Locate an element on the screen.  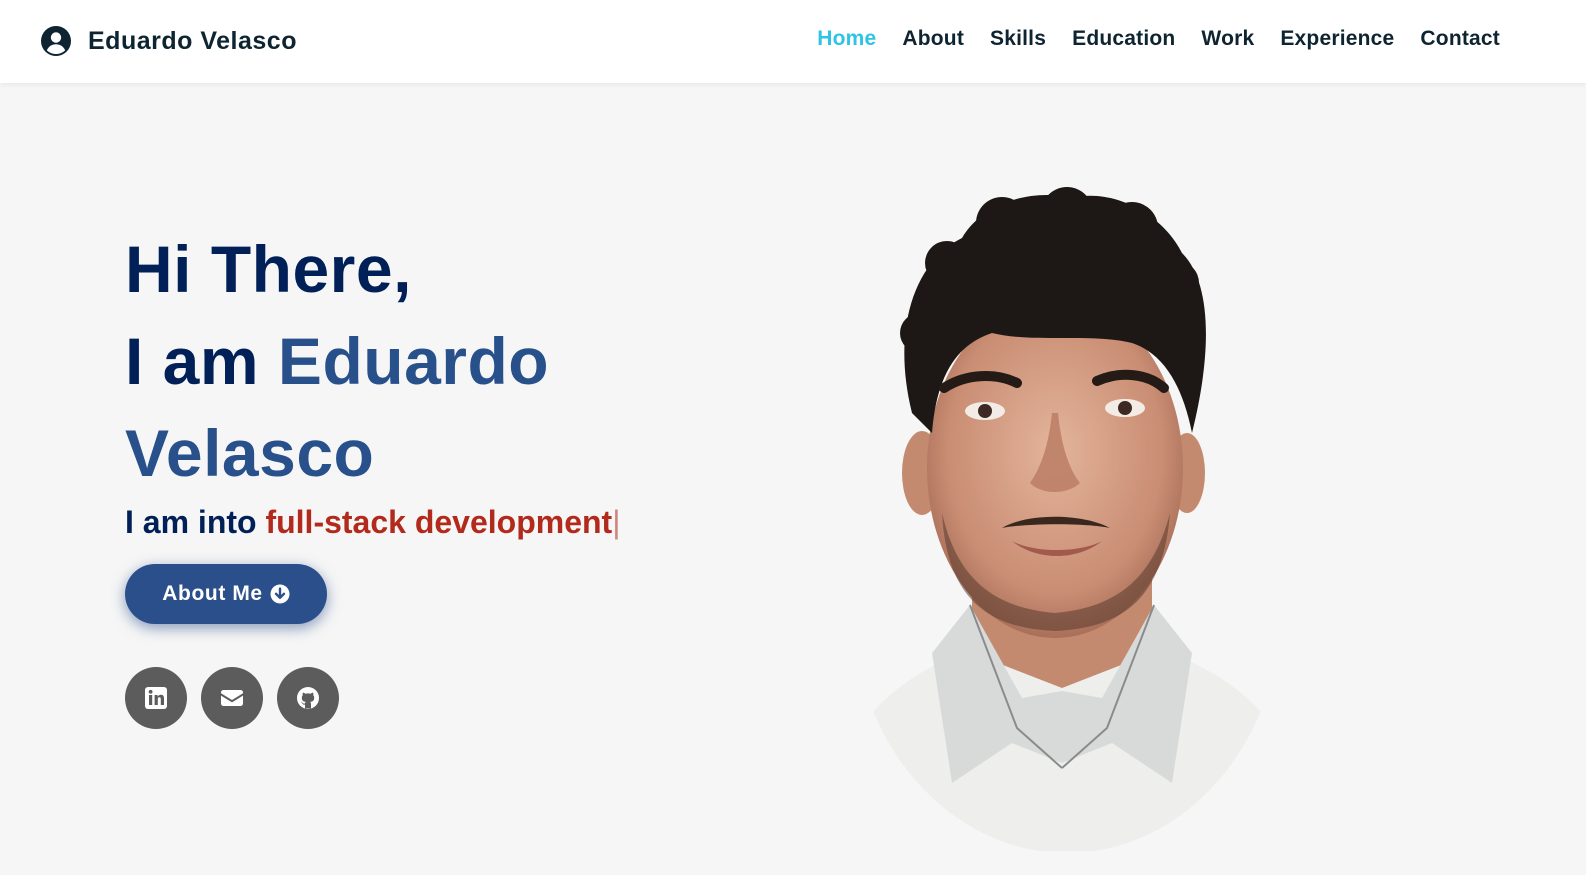
brand-link: Eduardo Velasco is located at coordinates (169, 41).